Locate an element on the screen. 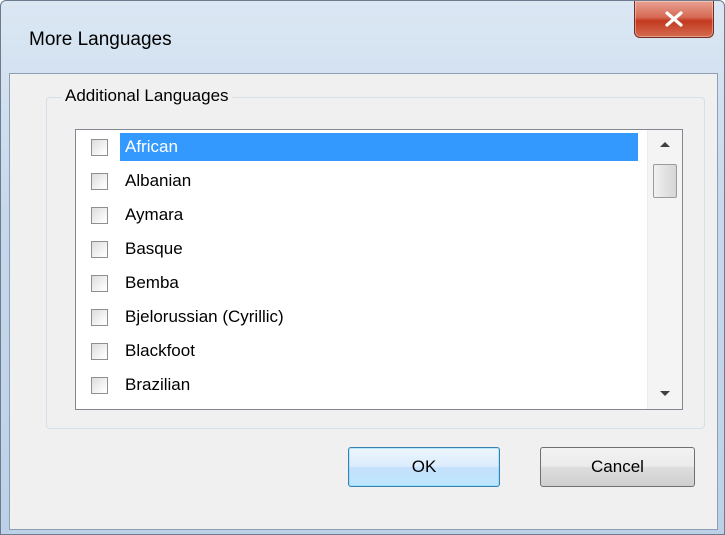 This screenshot has width=725, height=535. ok-button: OK is located at coordinates (424, 467).